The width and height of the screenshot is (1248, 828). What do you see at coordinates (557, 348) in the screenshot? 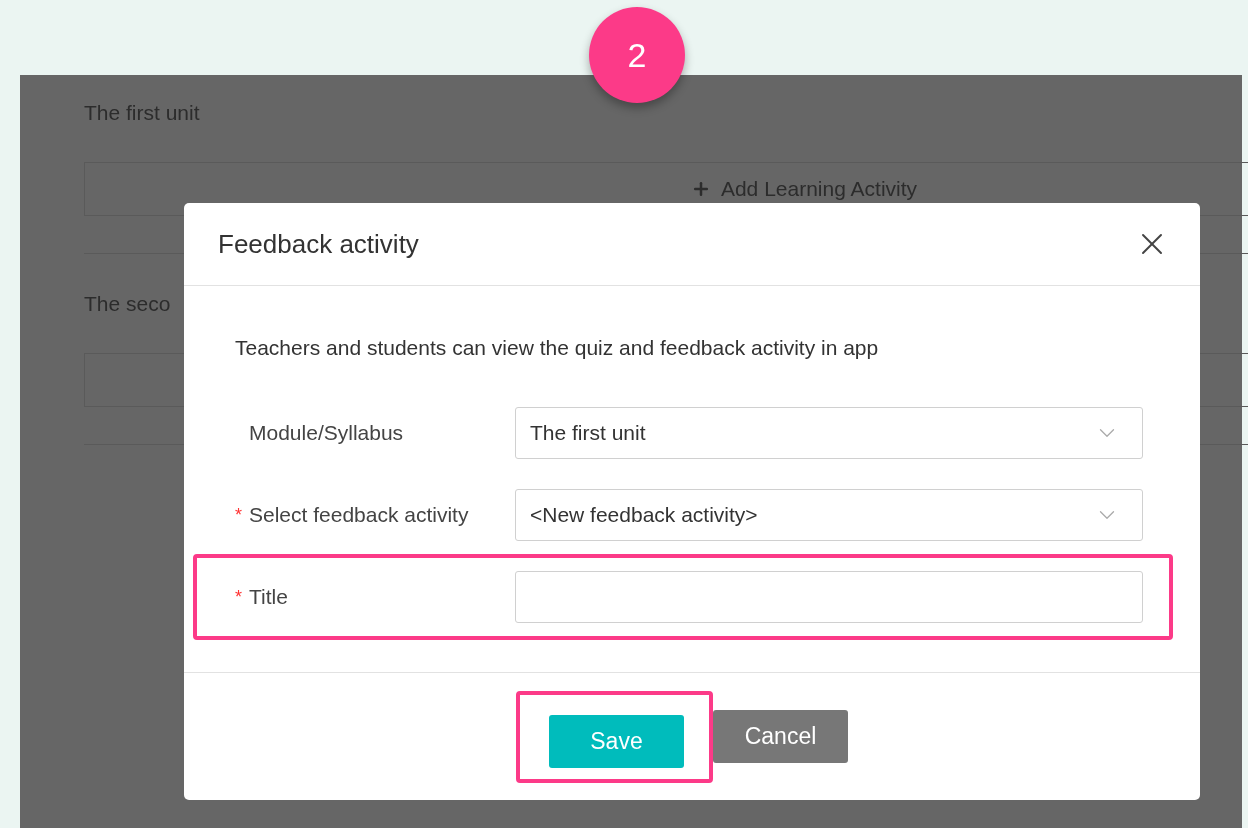
I see `intro-text: Teachers and students can view the quiz and feedback activity in app` at bounding box center [557, 348].